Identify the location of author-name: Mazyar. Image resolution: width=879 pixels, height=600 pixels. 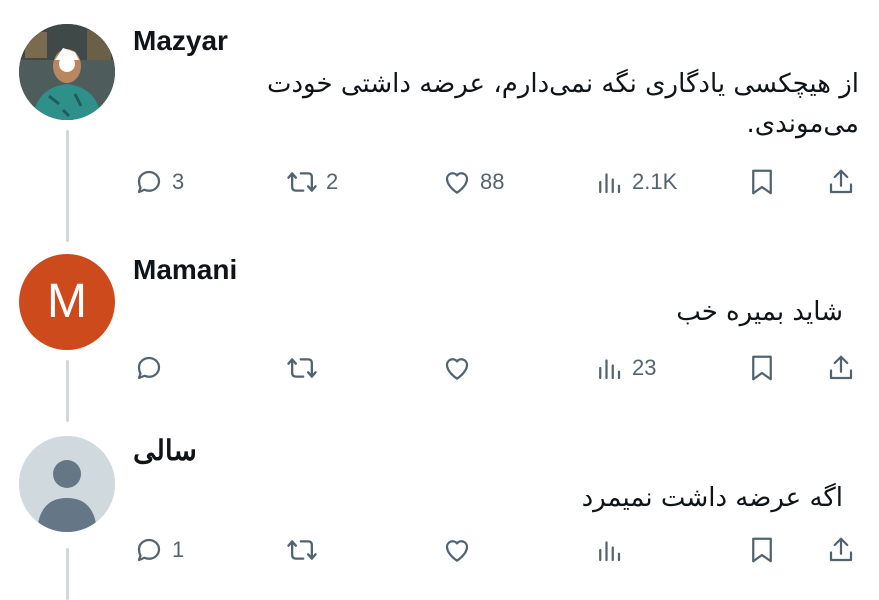
(180, 41).